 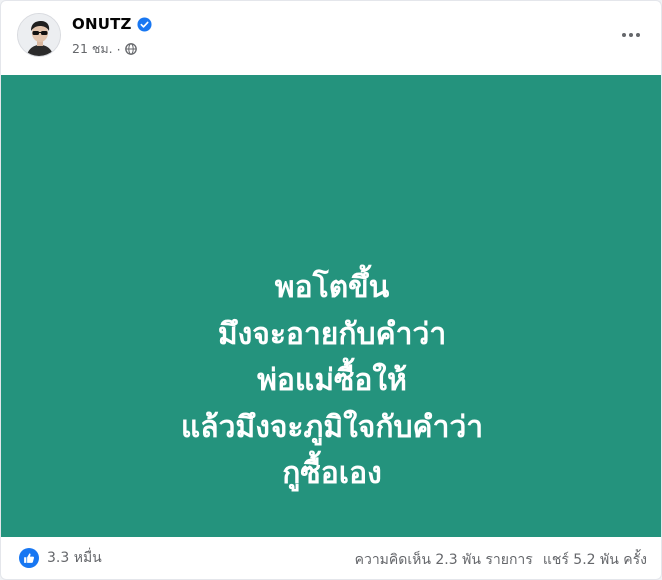 I want to click on more-options-button, so click(x=631, y=35).